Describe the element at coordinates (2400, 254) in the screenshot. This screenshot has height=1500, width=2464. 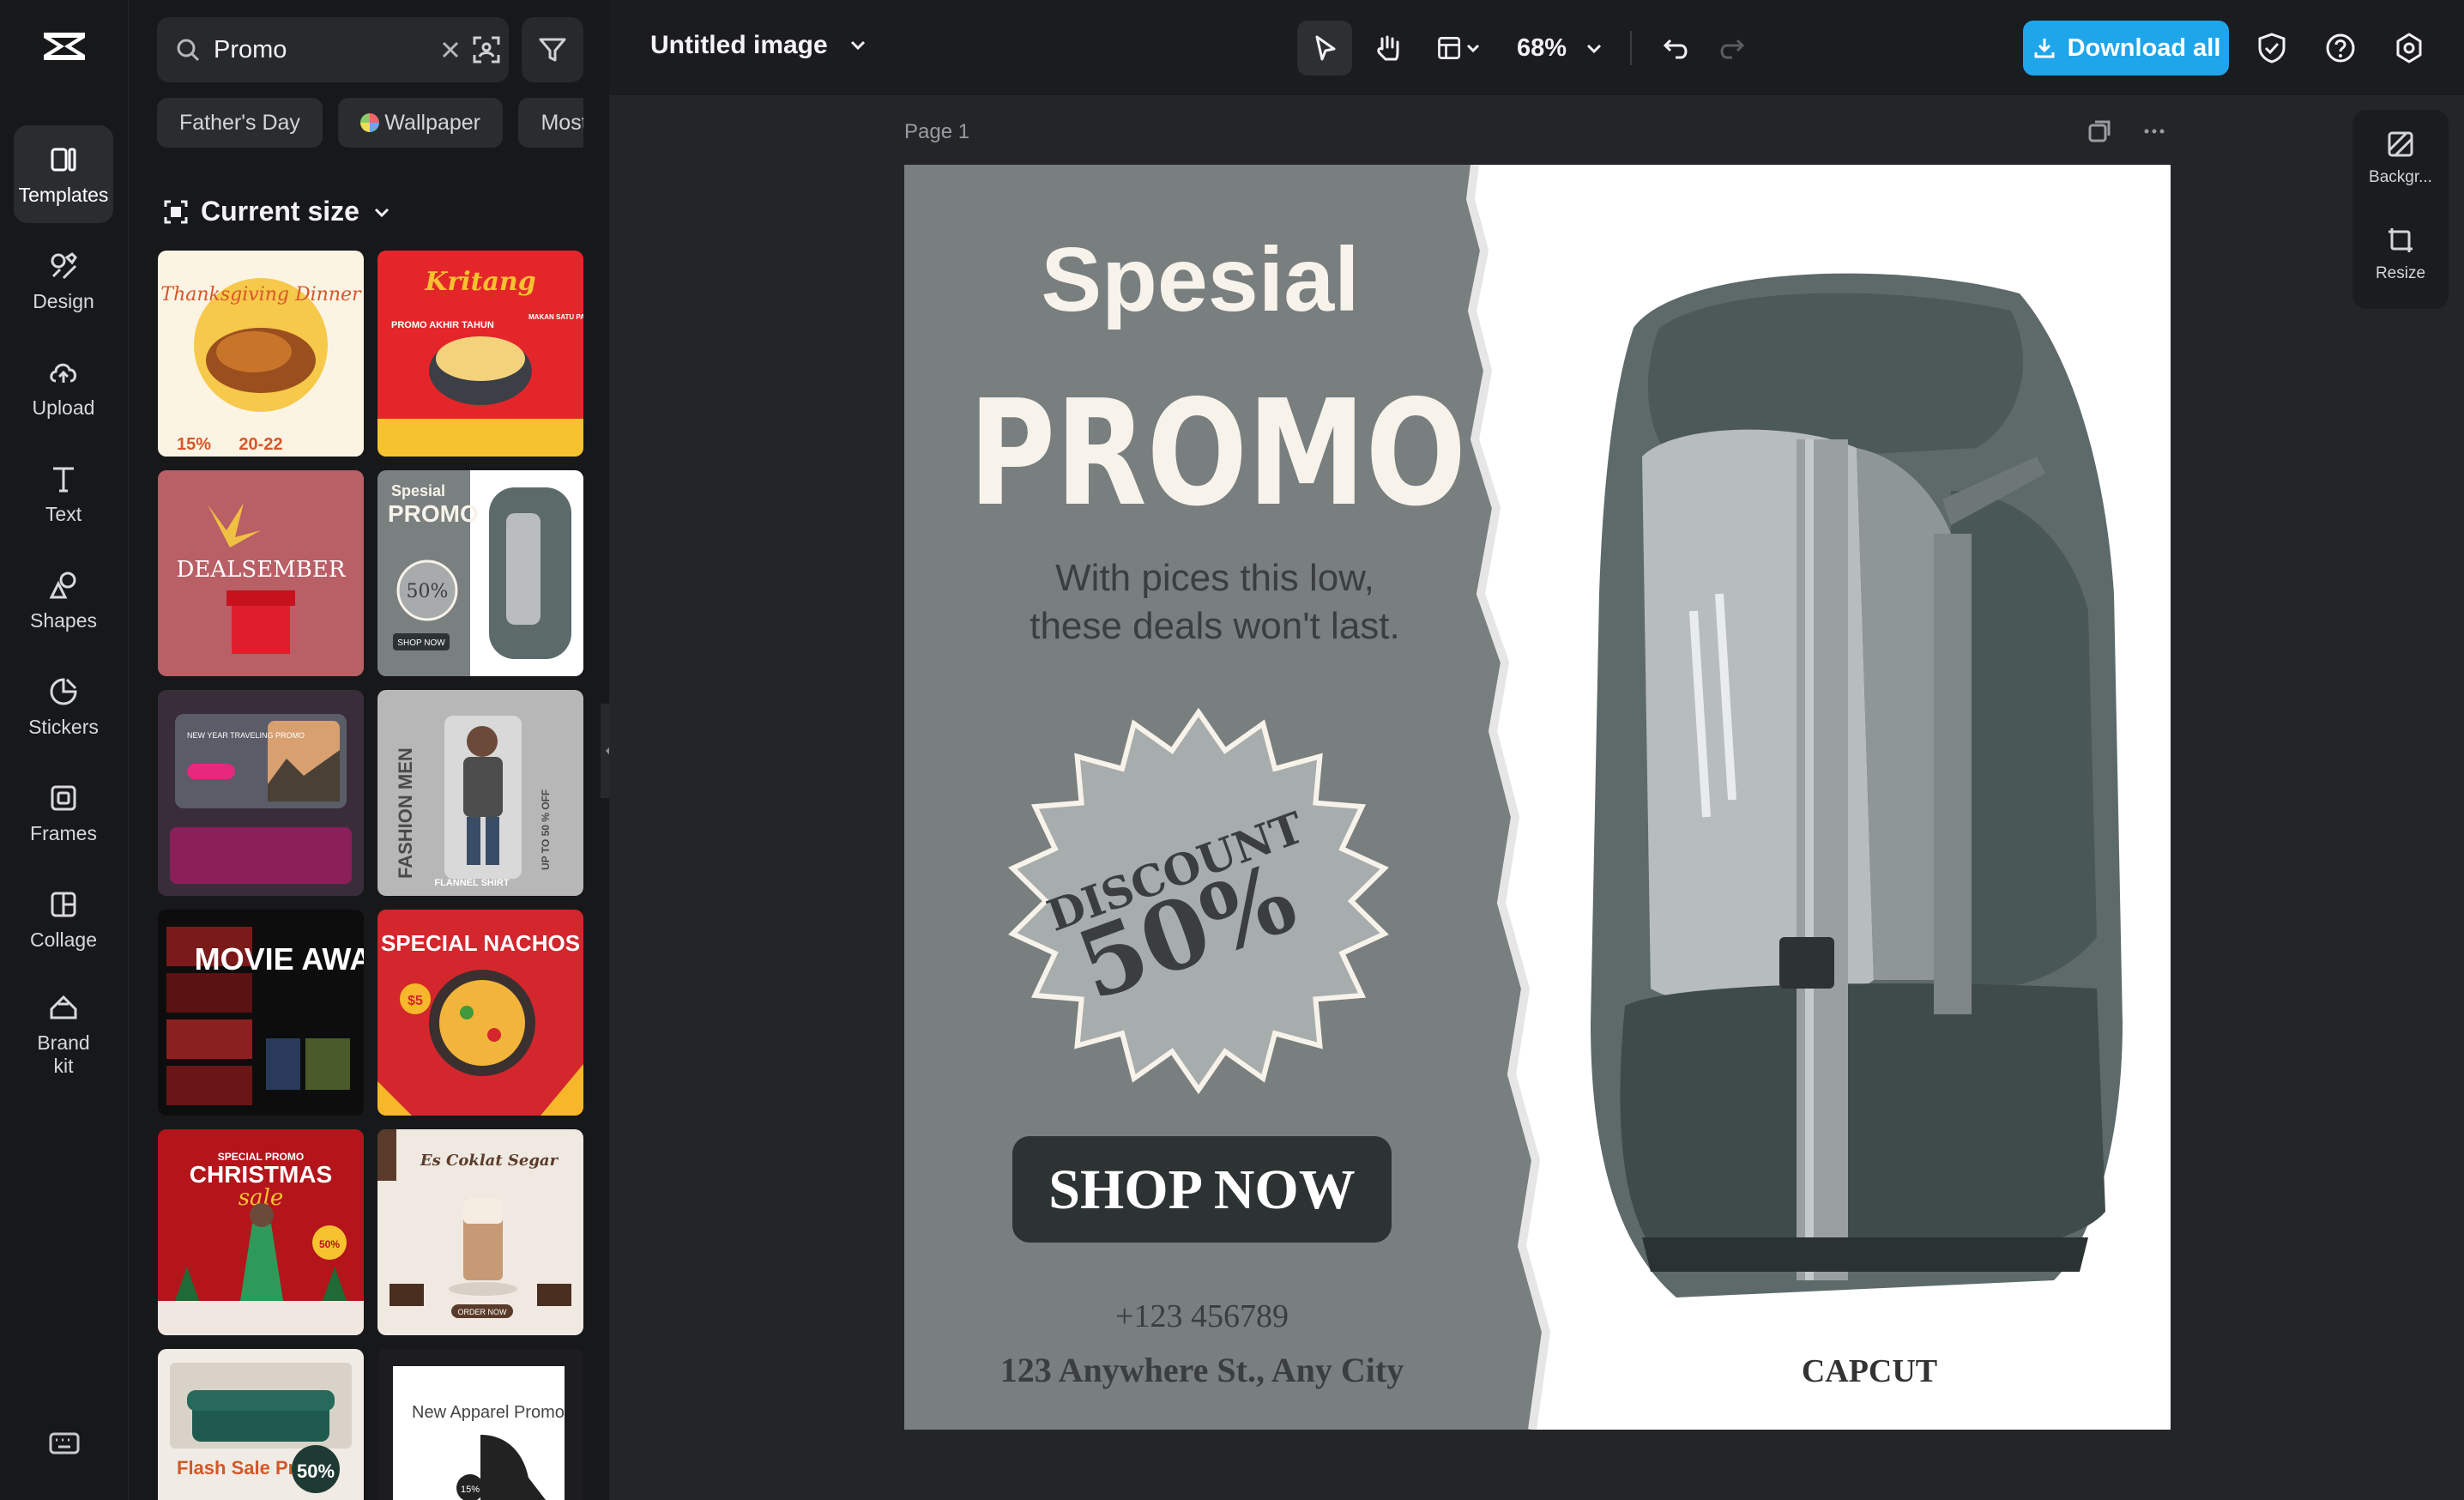
I see `resize-tool-button: Resize` at that location.